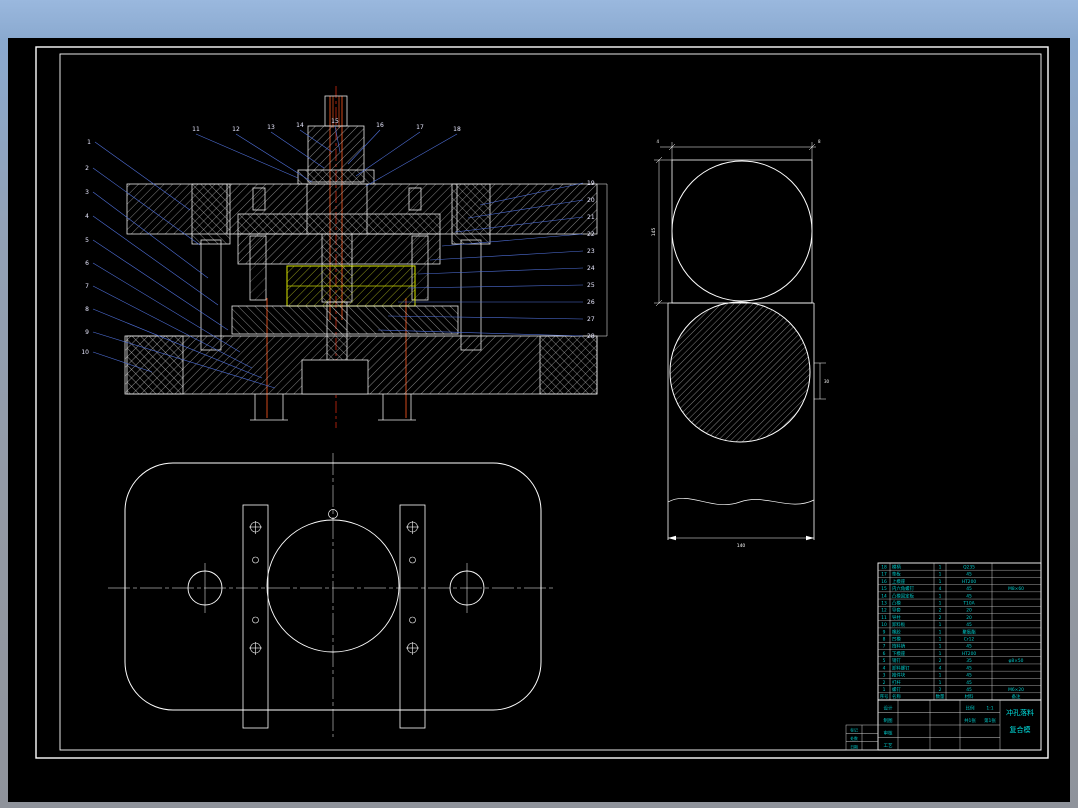  What do you see at coordinates (884, 654) in the screenshot?
I see `table-cell: 6` at bounding box center [884, 654].